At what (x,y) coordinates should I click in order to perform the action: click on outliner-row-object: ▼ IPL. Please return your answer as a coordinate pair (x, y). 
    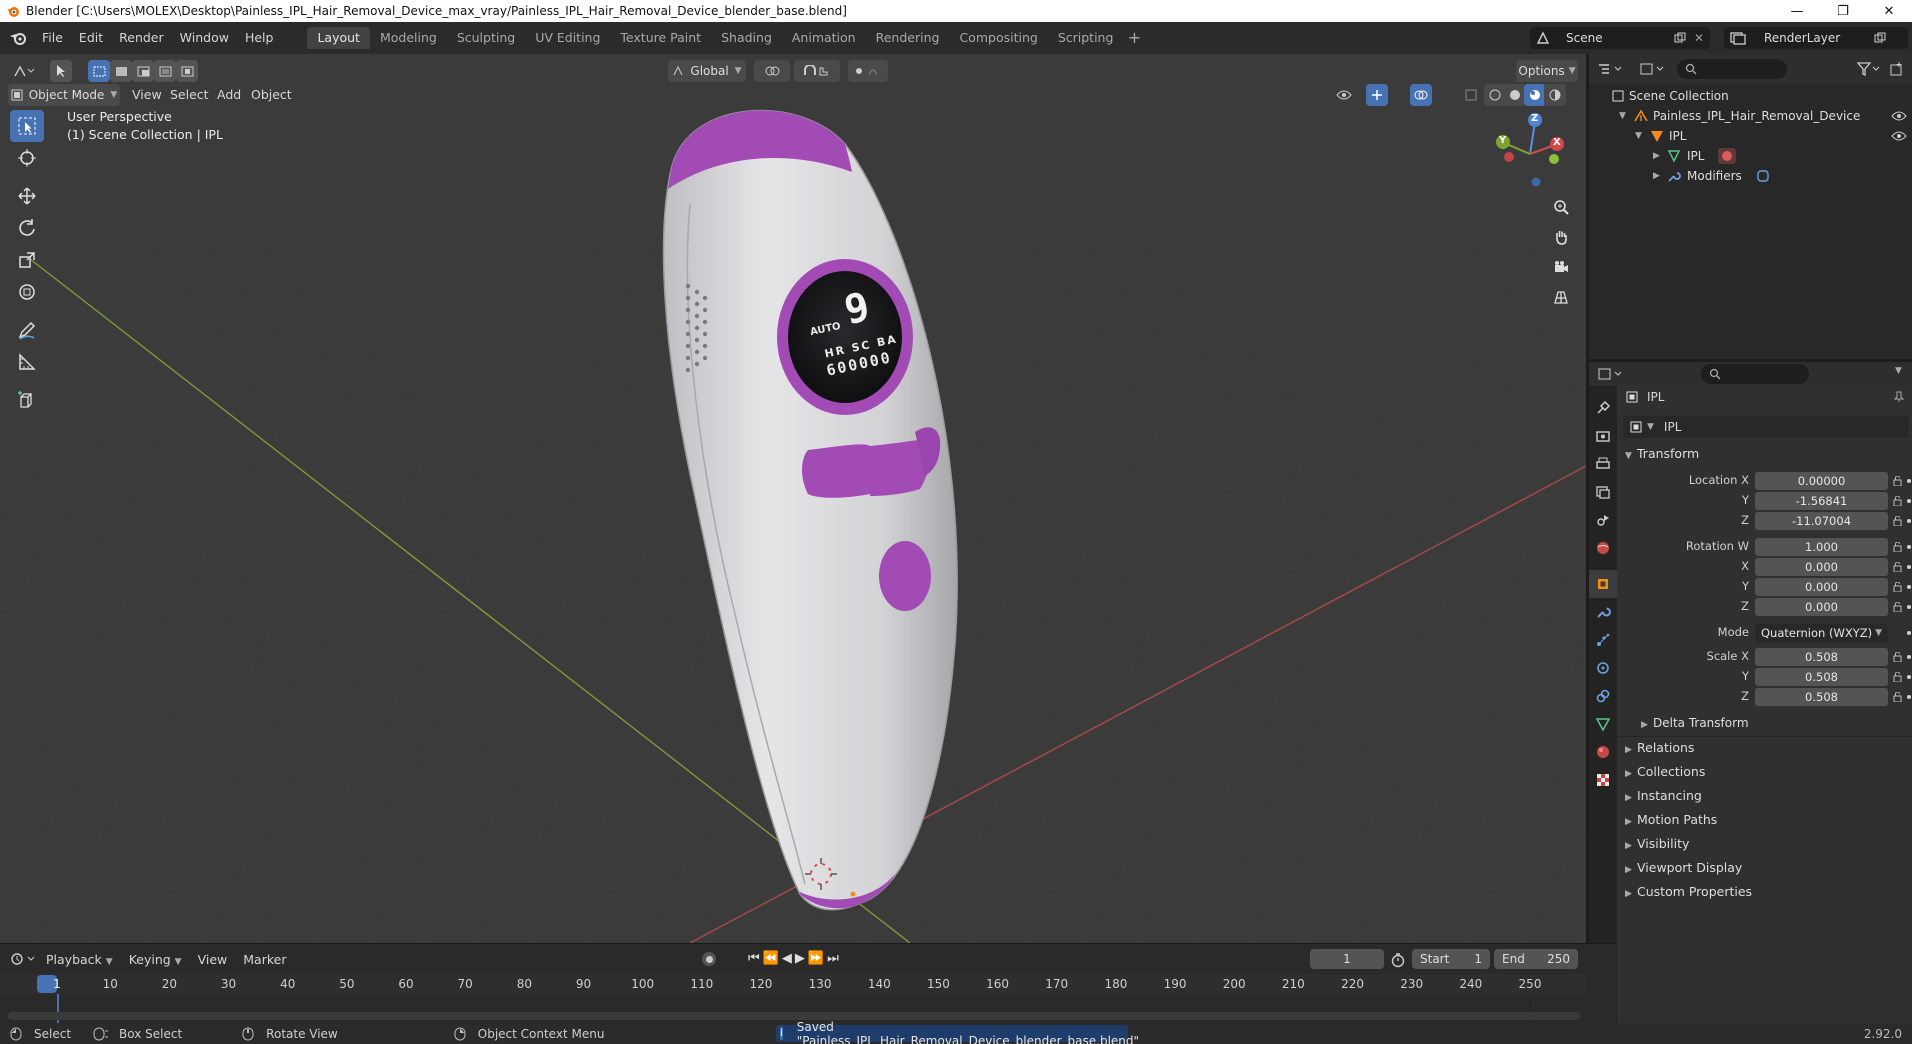
    Looking at the image, I should click on (1772, 136).